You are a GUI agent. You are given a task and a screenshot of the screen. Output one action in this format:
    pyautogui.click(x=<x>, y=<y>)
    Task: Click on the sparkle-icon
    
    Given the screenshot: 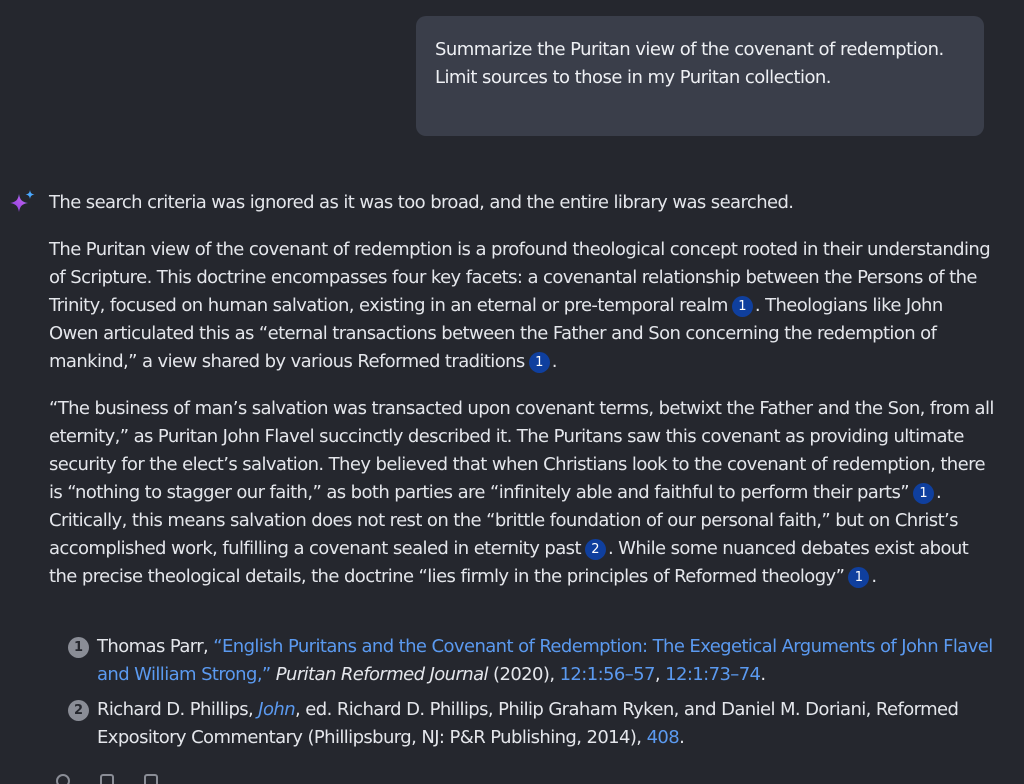 What is the action you would take?
    pyautogui.click(x=22, y=201)
    